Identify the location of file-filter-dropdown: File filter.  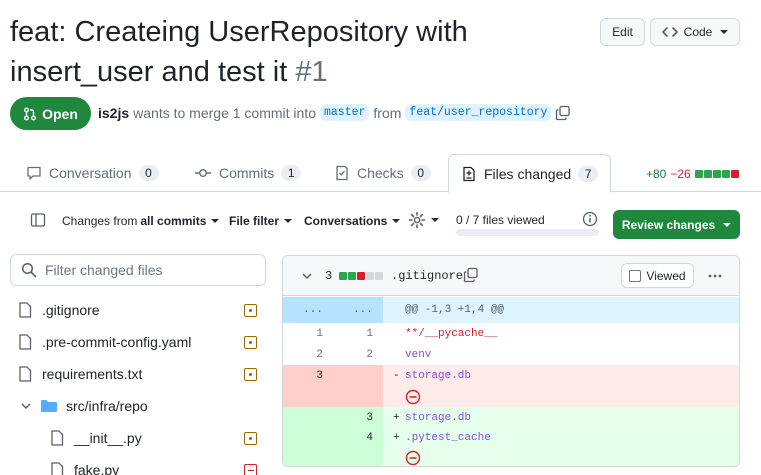
(261, 221).